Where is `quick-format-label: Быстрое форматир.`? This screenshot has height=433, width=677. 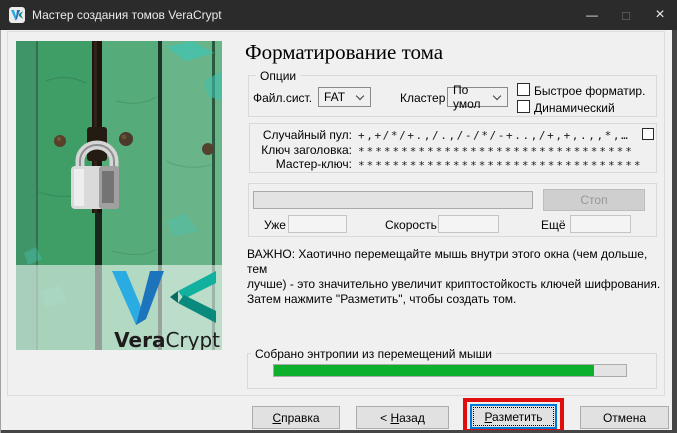
quick-format-label: Быстрое форматир. is located at coordinates (590, 91).